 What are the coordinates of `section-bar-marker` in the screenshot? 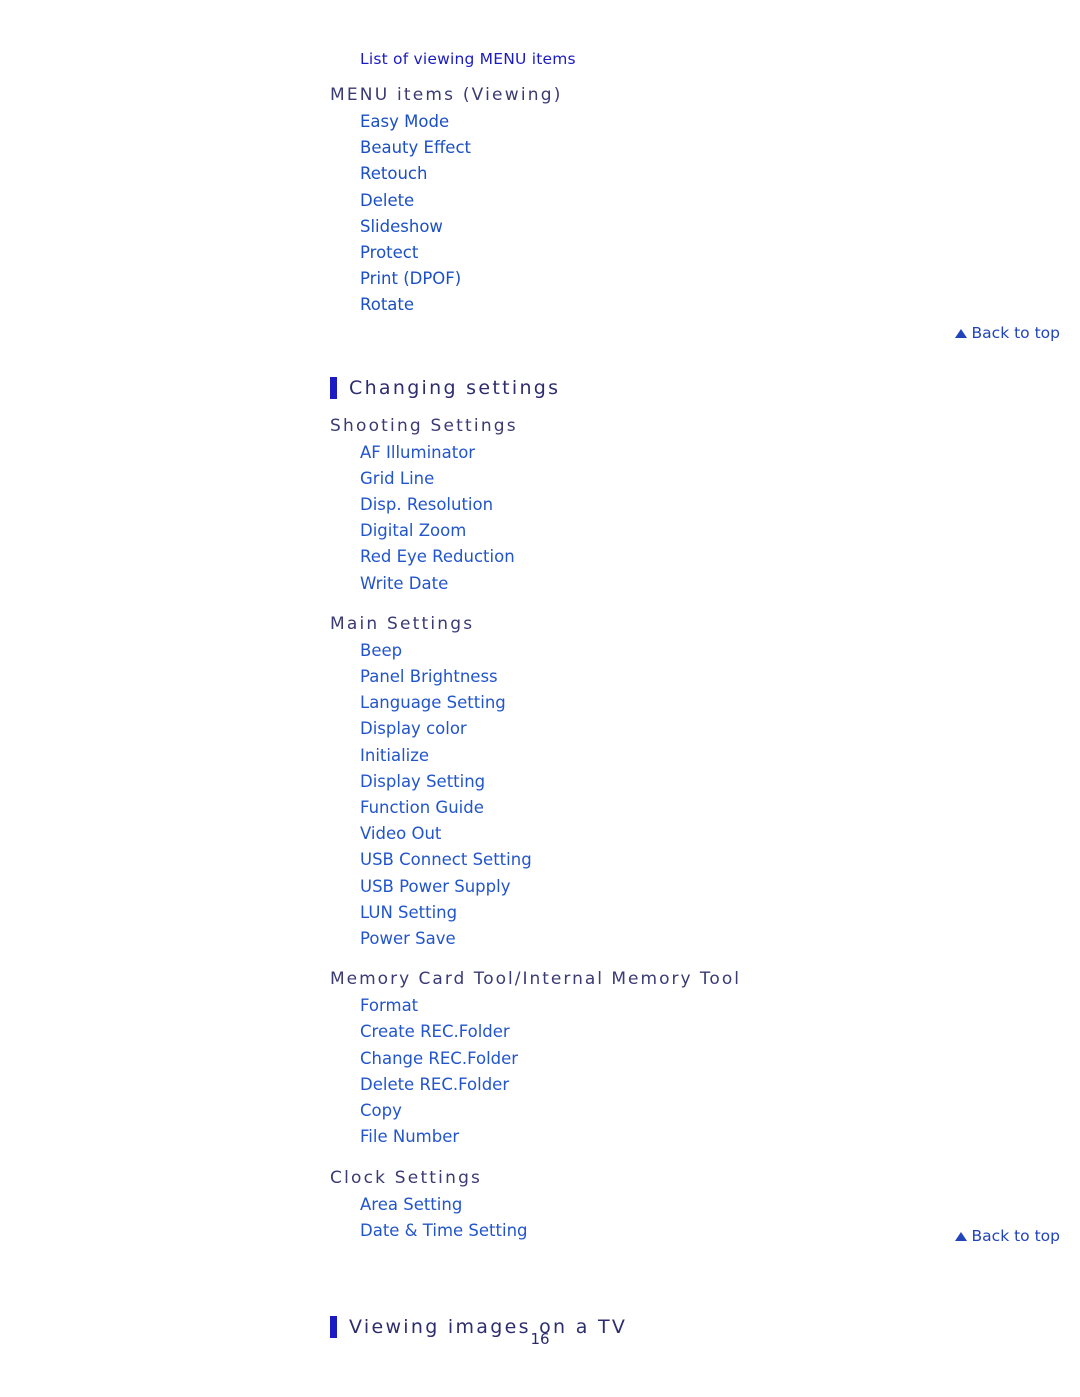 It's located at (333, 387).